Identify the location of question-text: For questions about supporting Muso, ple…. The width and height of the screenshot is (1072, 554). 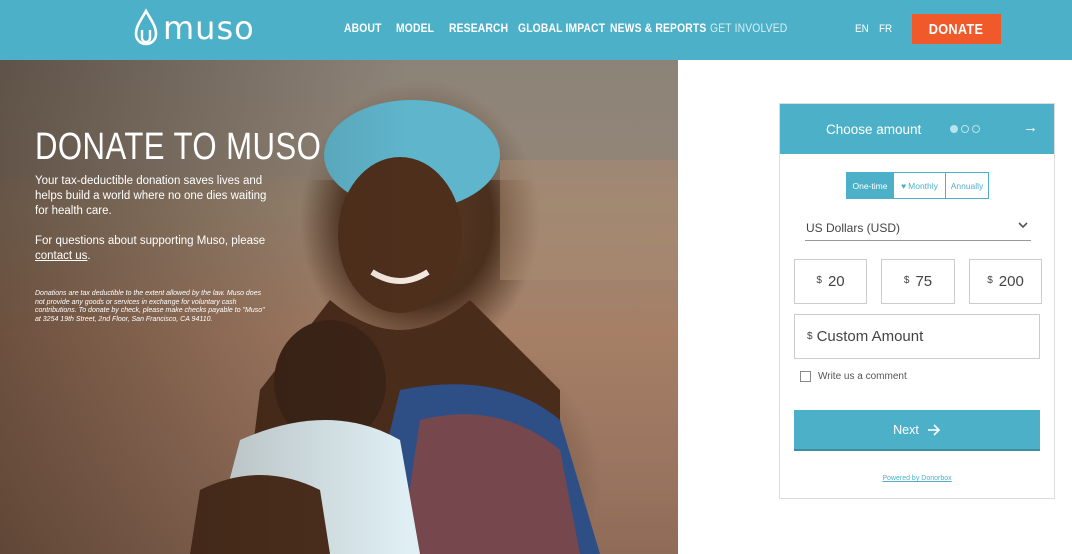
(150, 241).